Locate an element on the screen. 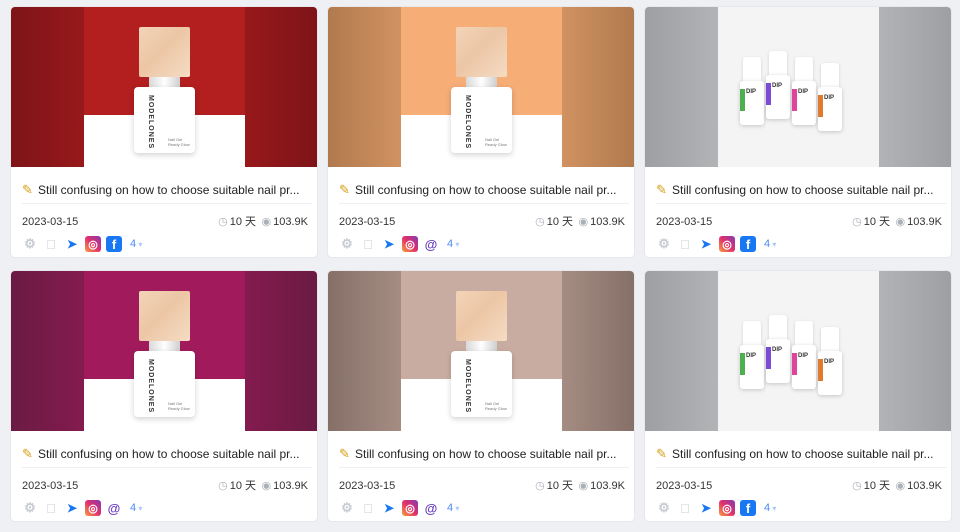 This screenshot has height=532, width=960. product-image: DIP DIP DIP DIP is located at coordinates (798, 87).